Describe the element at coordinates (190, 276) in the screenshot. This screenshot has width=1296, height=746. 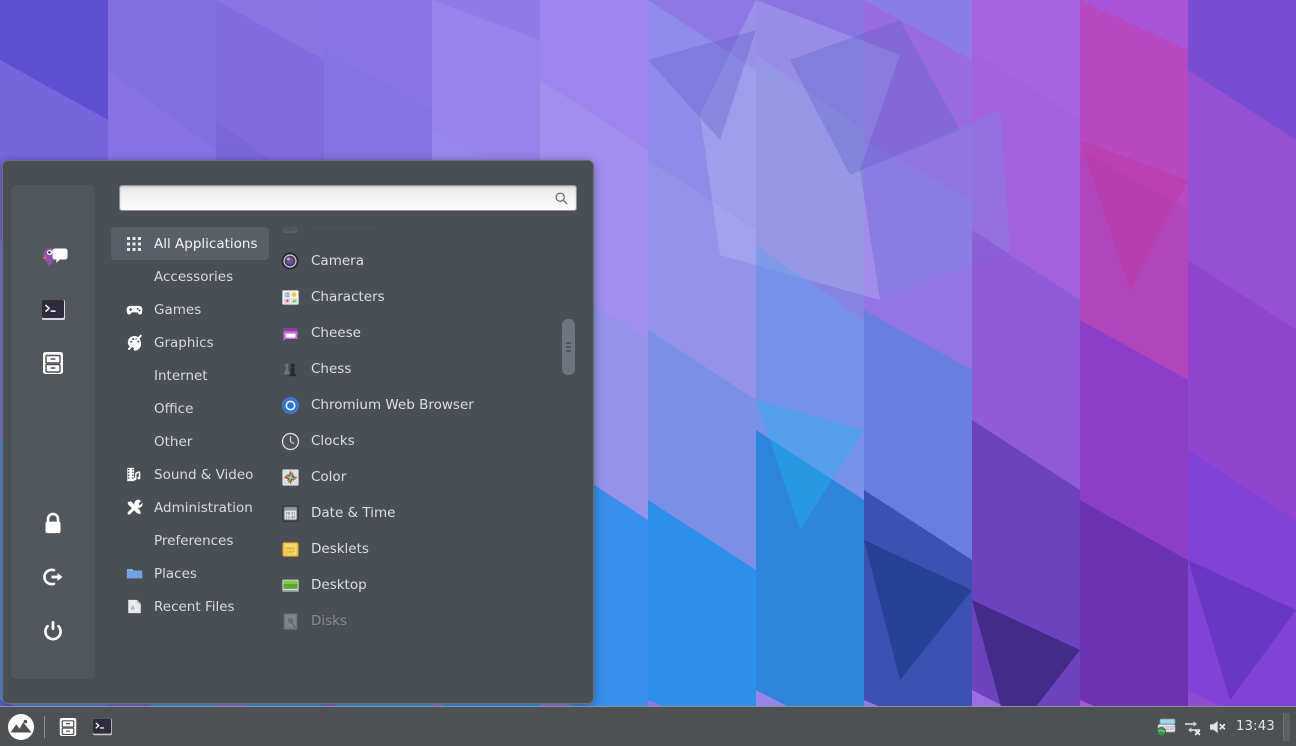
I see `category-accessories: Accessories` at that location.